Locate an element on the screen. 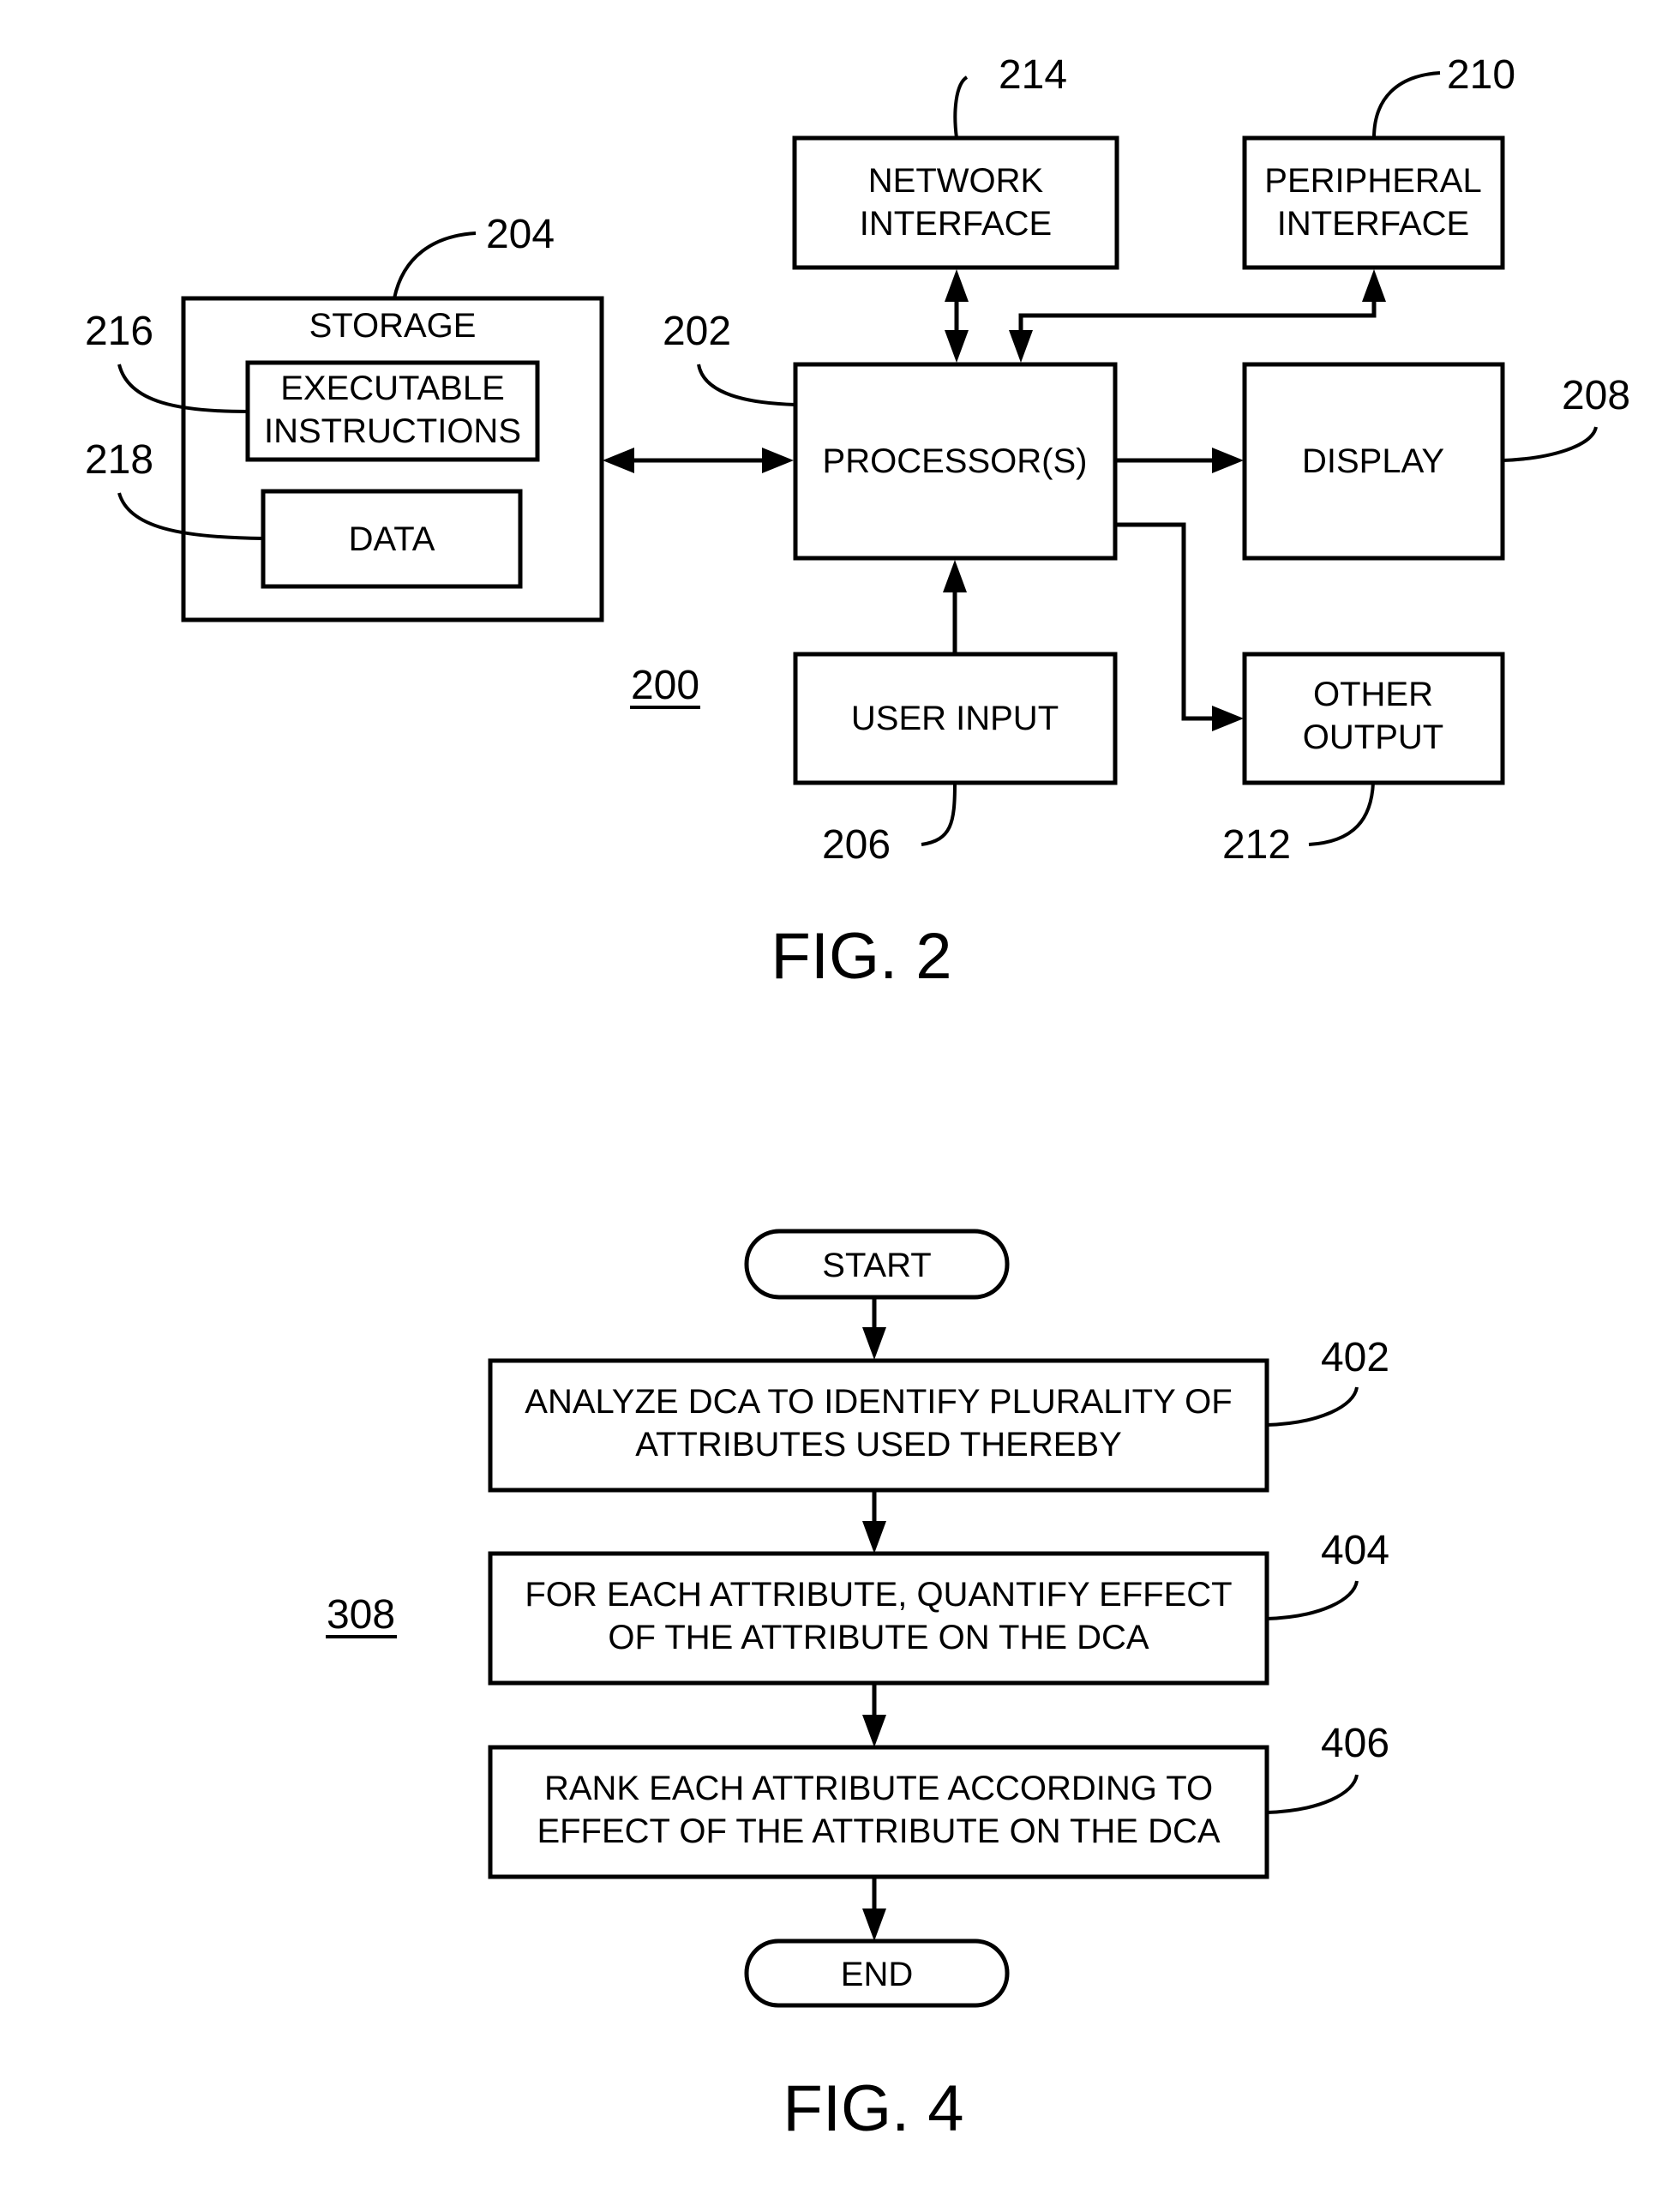 Image resolution: width=1680 pixels, height=2200 pixels. step-406-line2: EFFECT OF THE ATTRIBUTE ON THE DCA is located at coordinates (878, 1831).